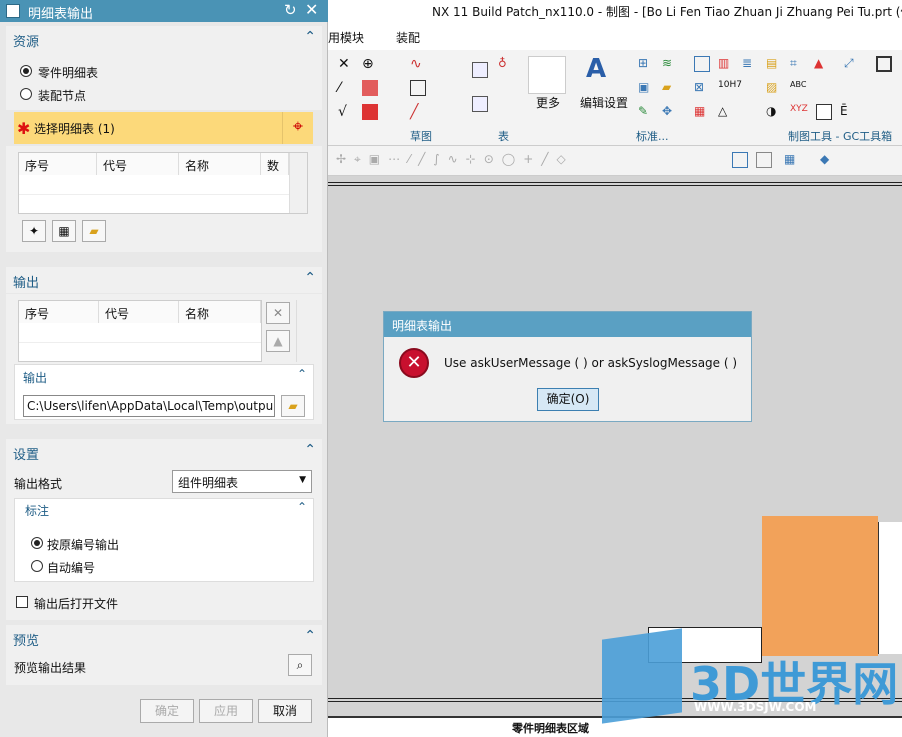 The width and height of the screenshot is (902, 737). What do you see at coordinates (37, 566) in the screenshot?
I see `auto-number-radio` at bounding box center [37, 566].